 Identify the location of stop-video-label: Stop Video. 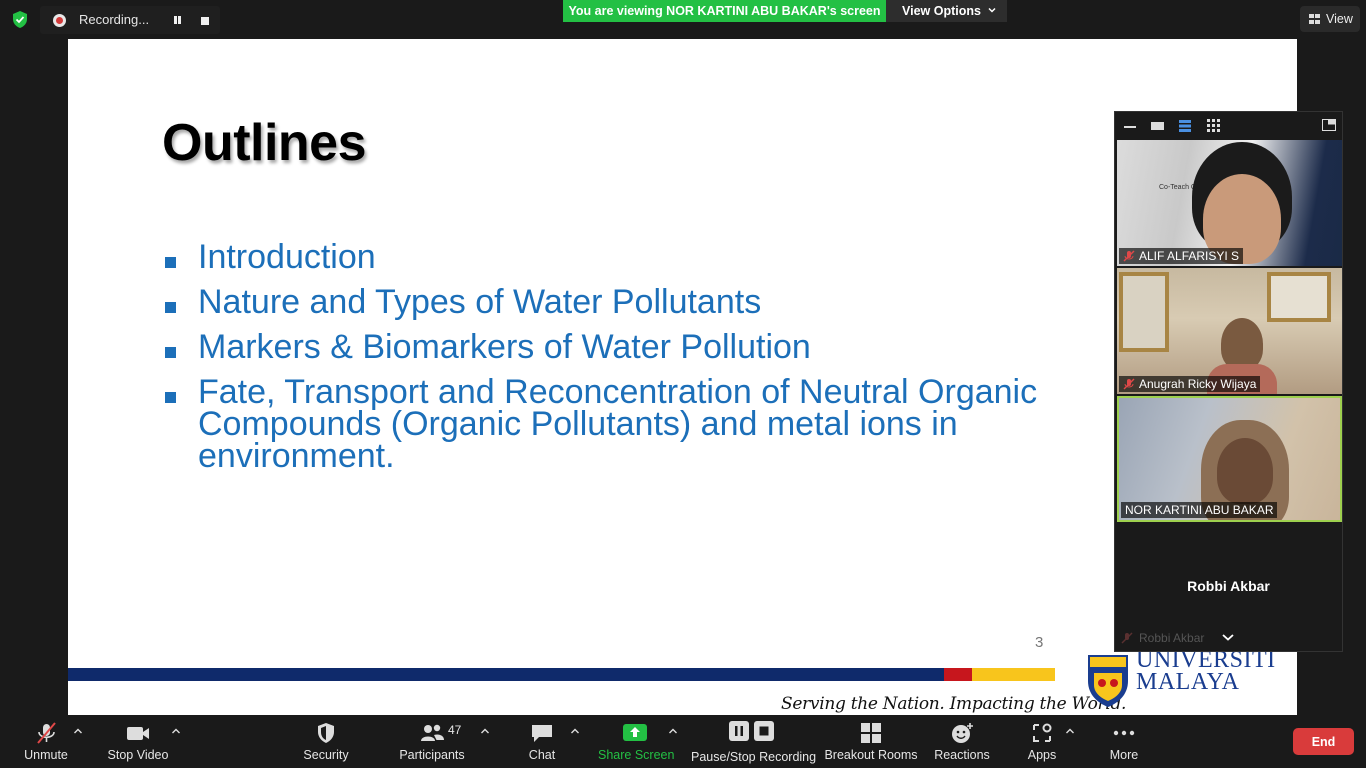
(138, 755).